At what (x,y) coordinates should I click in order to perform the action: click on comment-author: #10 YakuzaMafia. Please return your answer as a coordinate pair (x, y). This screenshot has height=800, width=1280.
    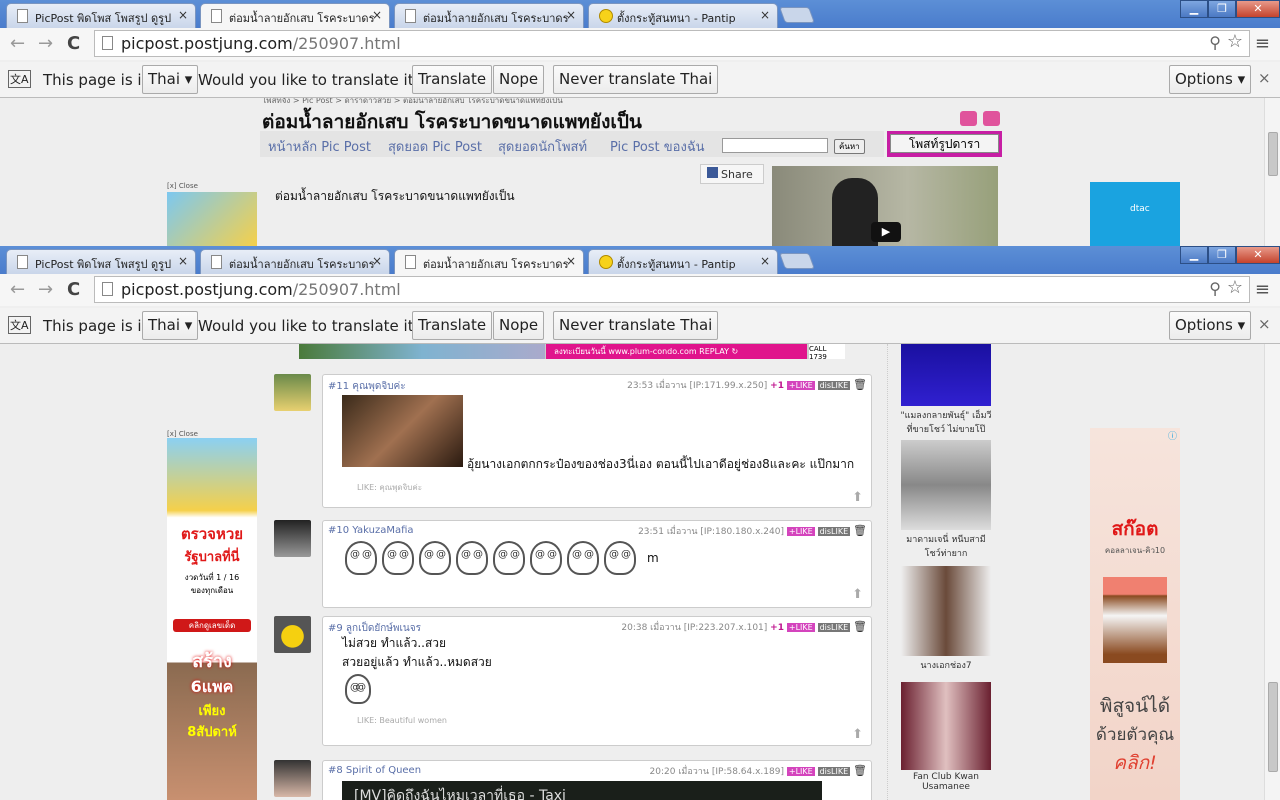
    Looking at the image, I should click on (371, 530).